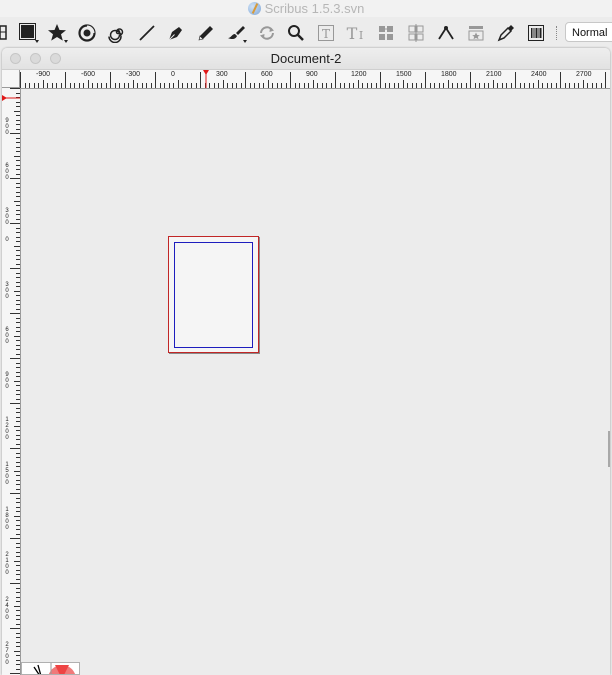  Describe the element at coordinates (609, 449) in the screenshot. I see `window-resize-edge` at that location.